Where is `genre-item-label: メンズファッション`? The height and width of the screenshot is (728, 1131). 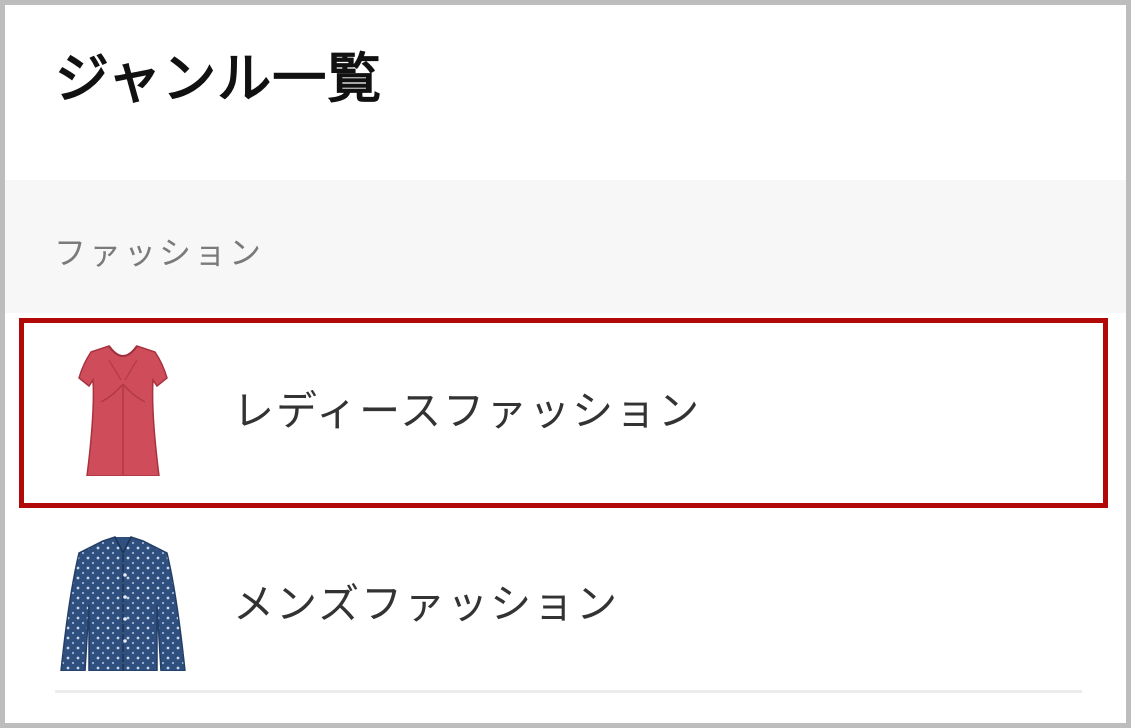
genre-item-label: メンズファッション is located at coordinates (426, 604).